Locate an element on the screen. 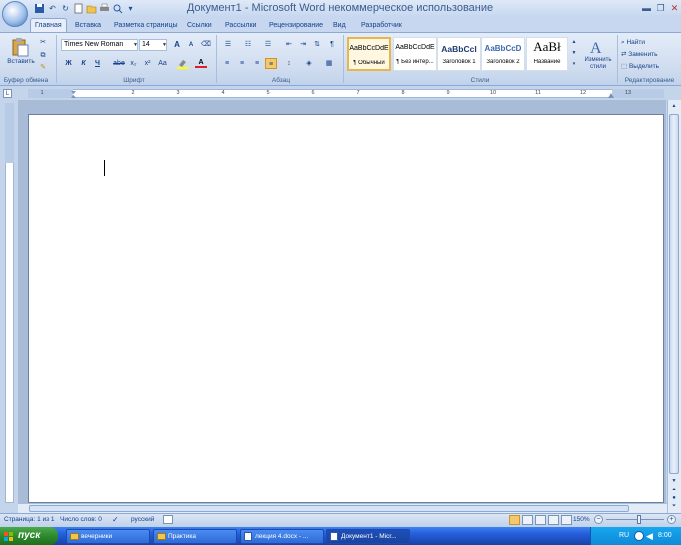 This screenshot has width=681, height=545. office-button is located at coordinates (15, 14).